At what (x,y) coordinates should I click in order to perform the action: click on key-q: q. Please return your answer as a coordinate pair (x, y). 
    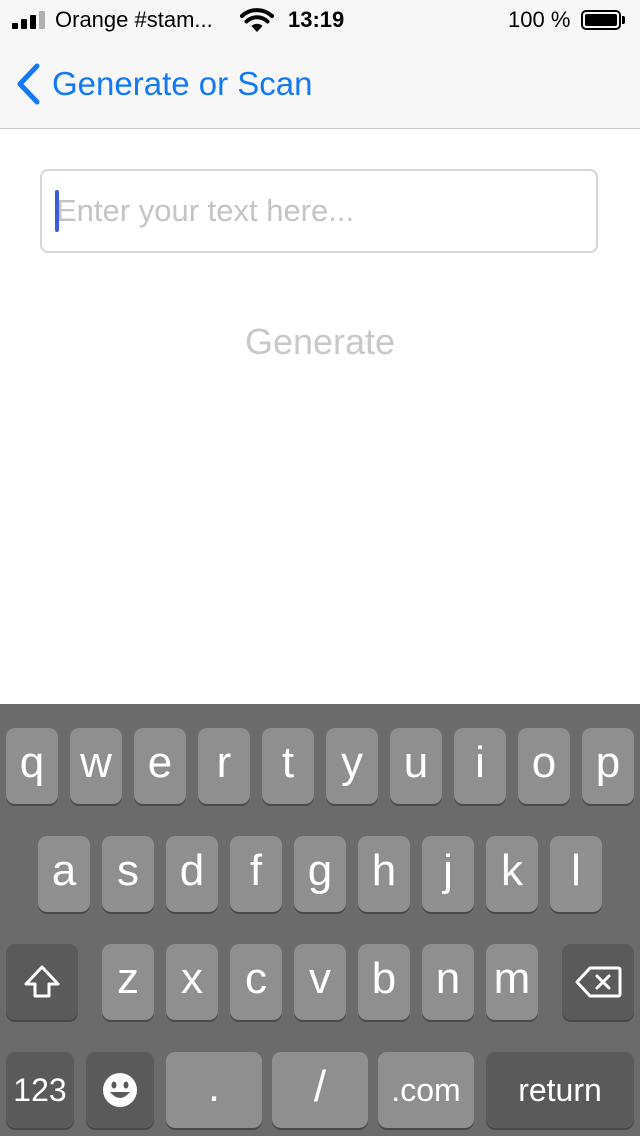
    Looking at the image, I should click on (32, 766).